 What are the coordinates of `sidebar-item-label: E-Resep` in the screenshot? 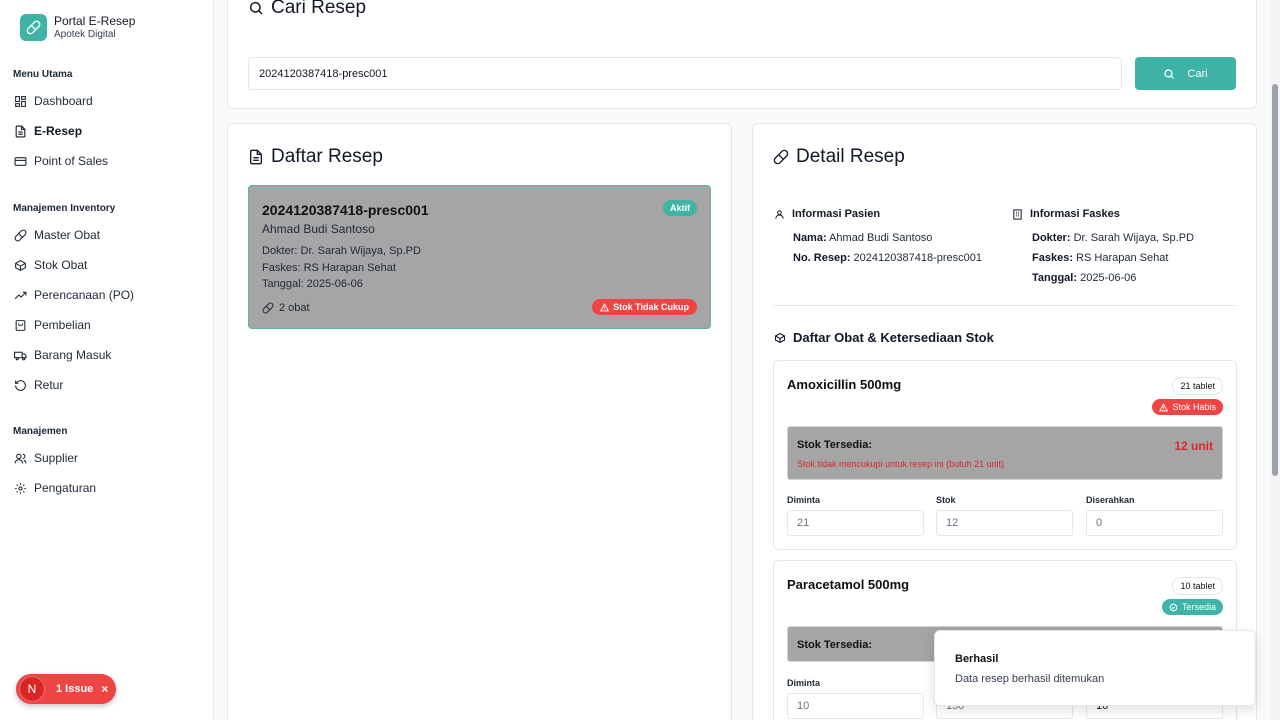 It's located at (58, 131).